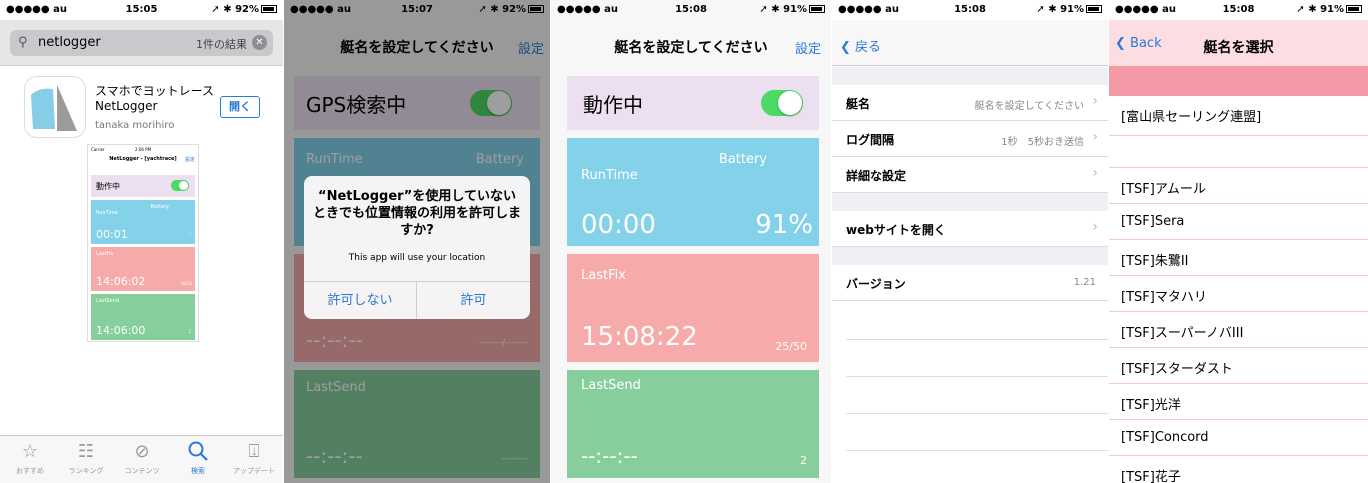  What do you see at coordinates (970, 229) in the screenshot?
I see `row-open-website: webサイトを開く ›` at bounding box center [970, 229].